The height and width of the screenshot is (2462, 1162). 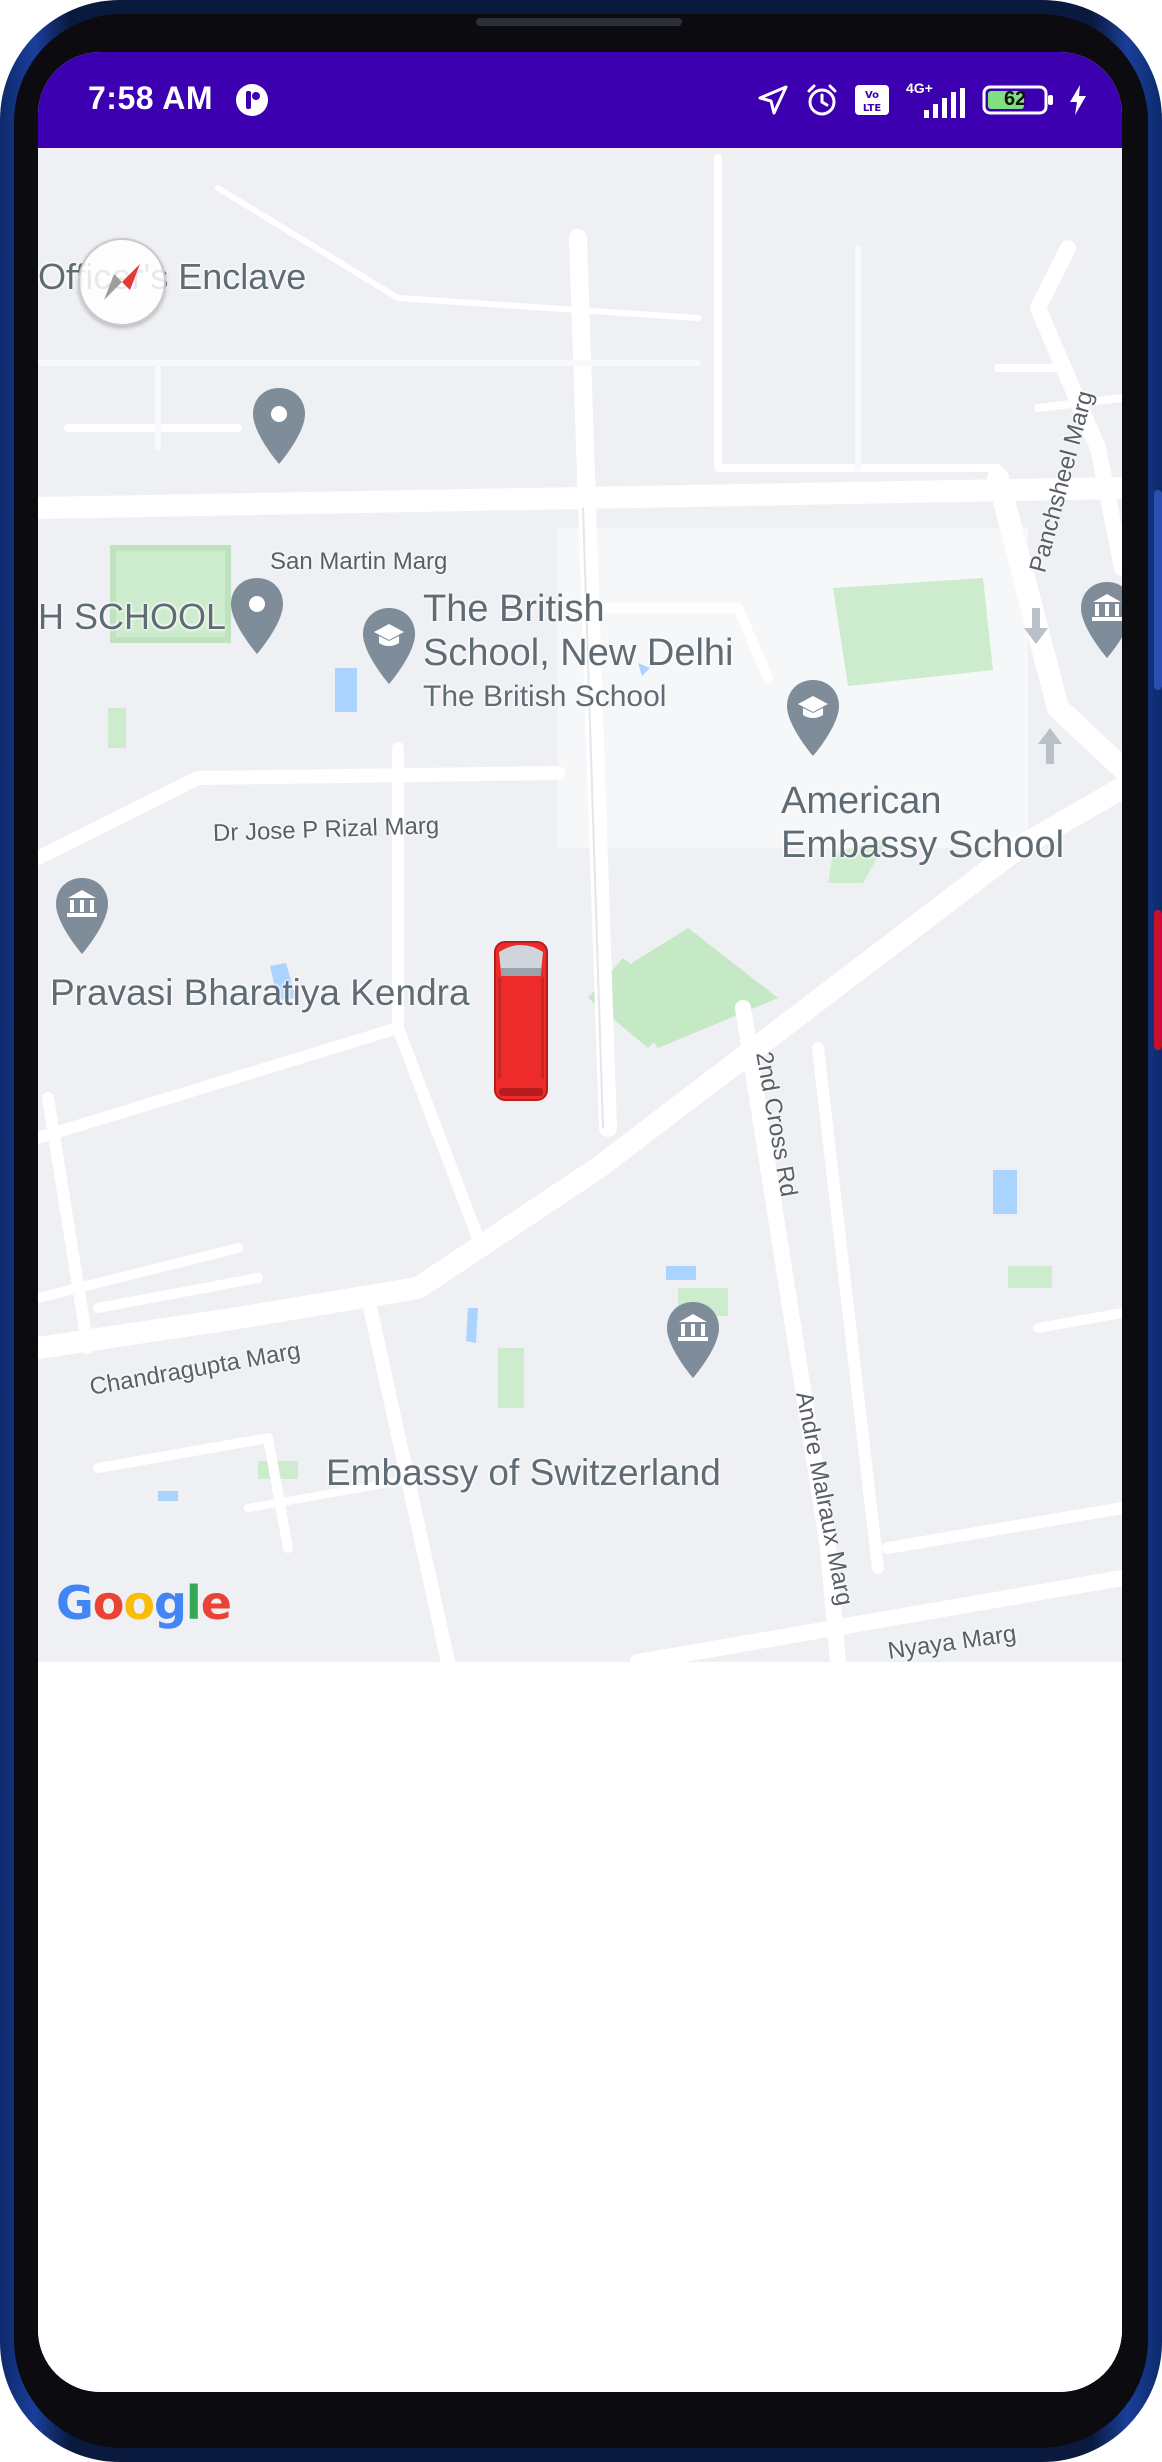 What do you see at coordinates (822, 100) in the screenshot?
I see `alarm-icon` at bounding box center [822, 100].